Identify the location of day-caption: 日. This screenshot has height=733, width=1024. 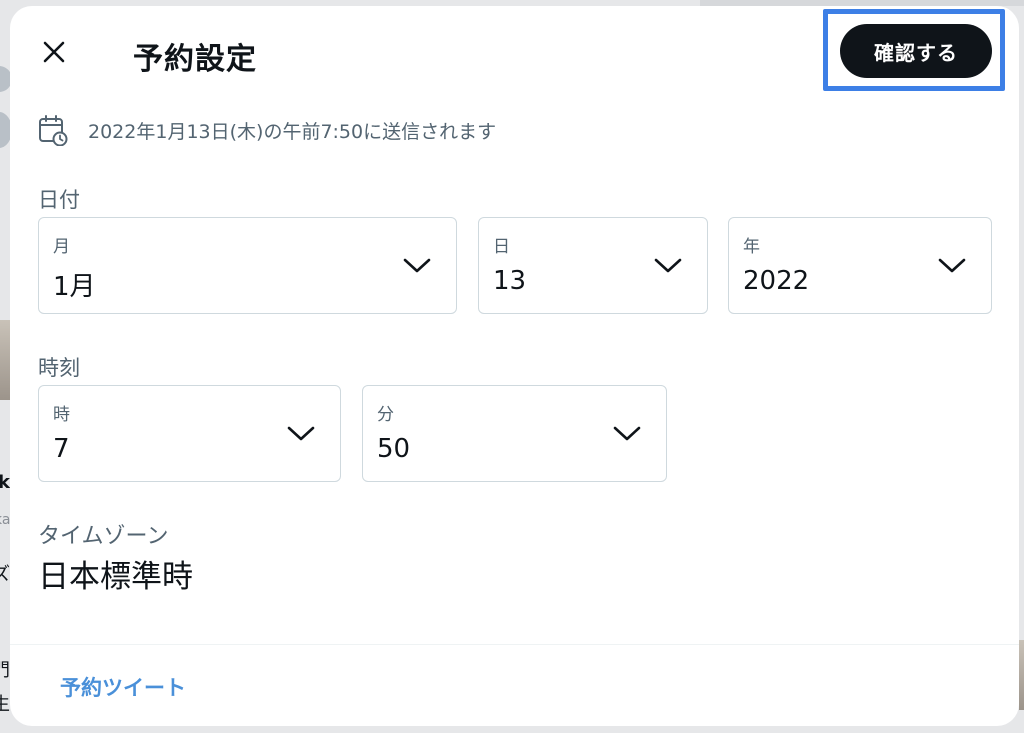
(501, 247).